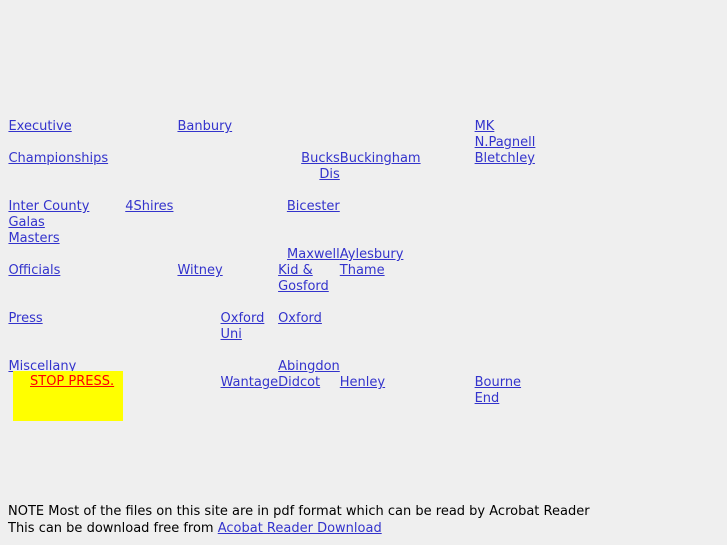  I want to click on cell-witney: Witney, so click(227, 279).